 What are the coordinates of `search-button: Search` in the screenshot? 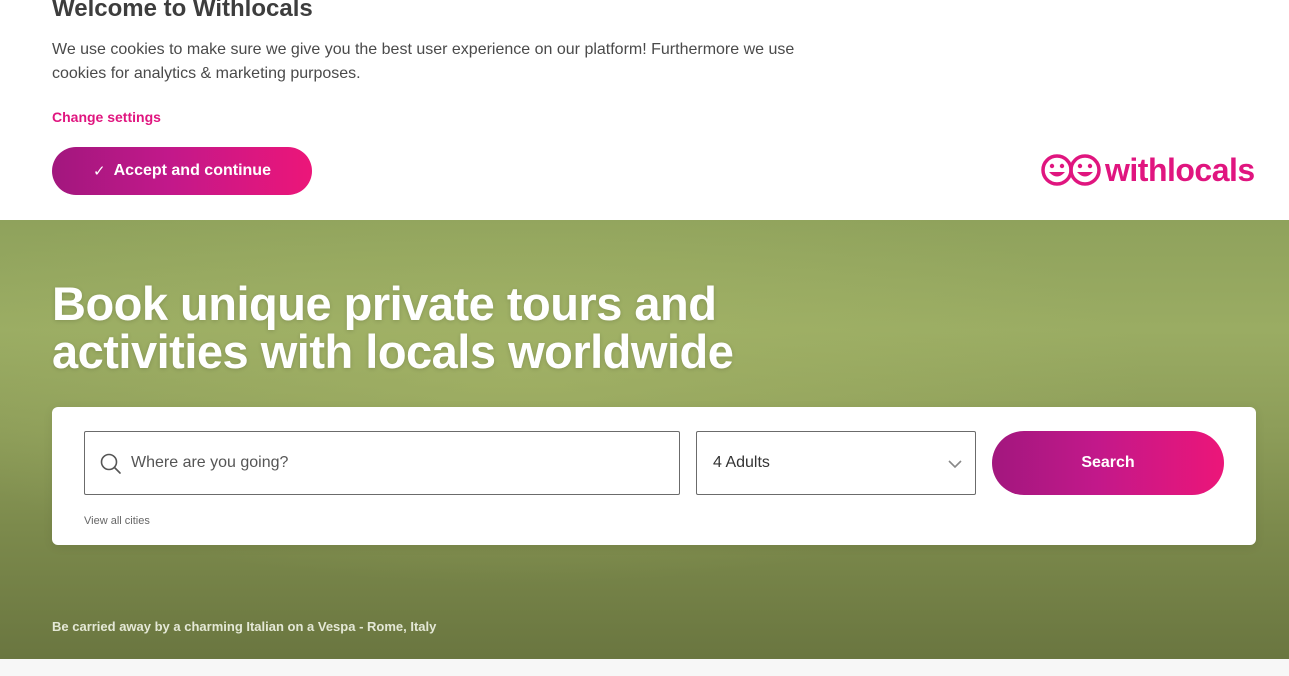 It's located at (1108, 463).